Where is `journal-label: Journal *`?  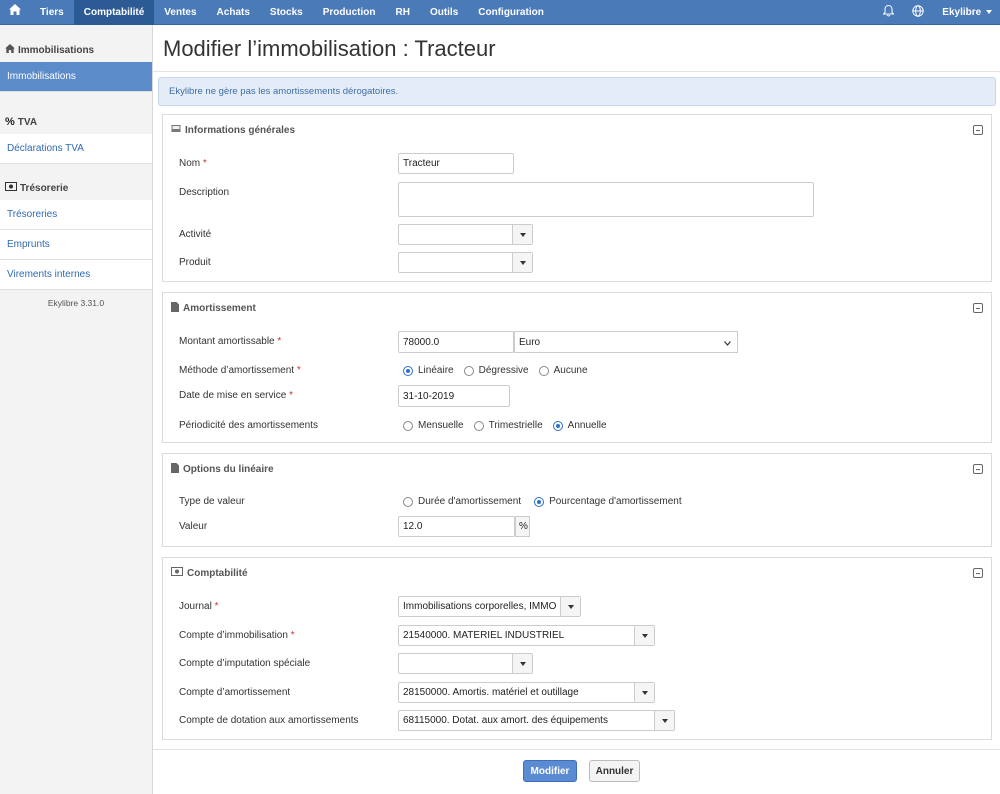 journal-label: Journal * is located at coordinates (199, 606).